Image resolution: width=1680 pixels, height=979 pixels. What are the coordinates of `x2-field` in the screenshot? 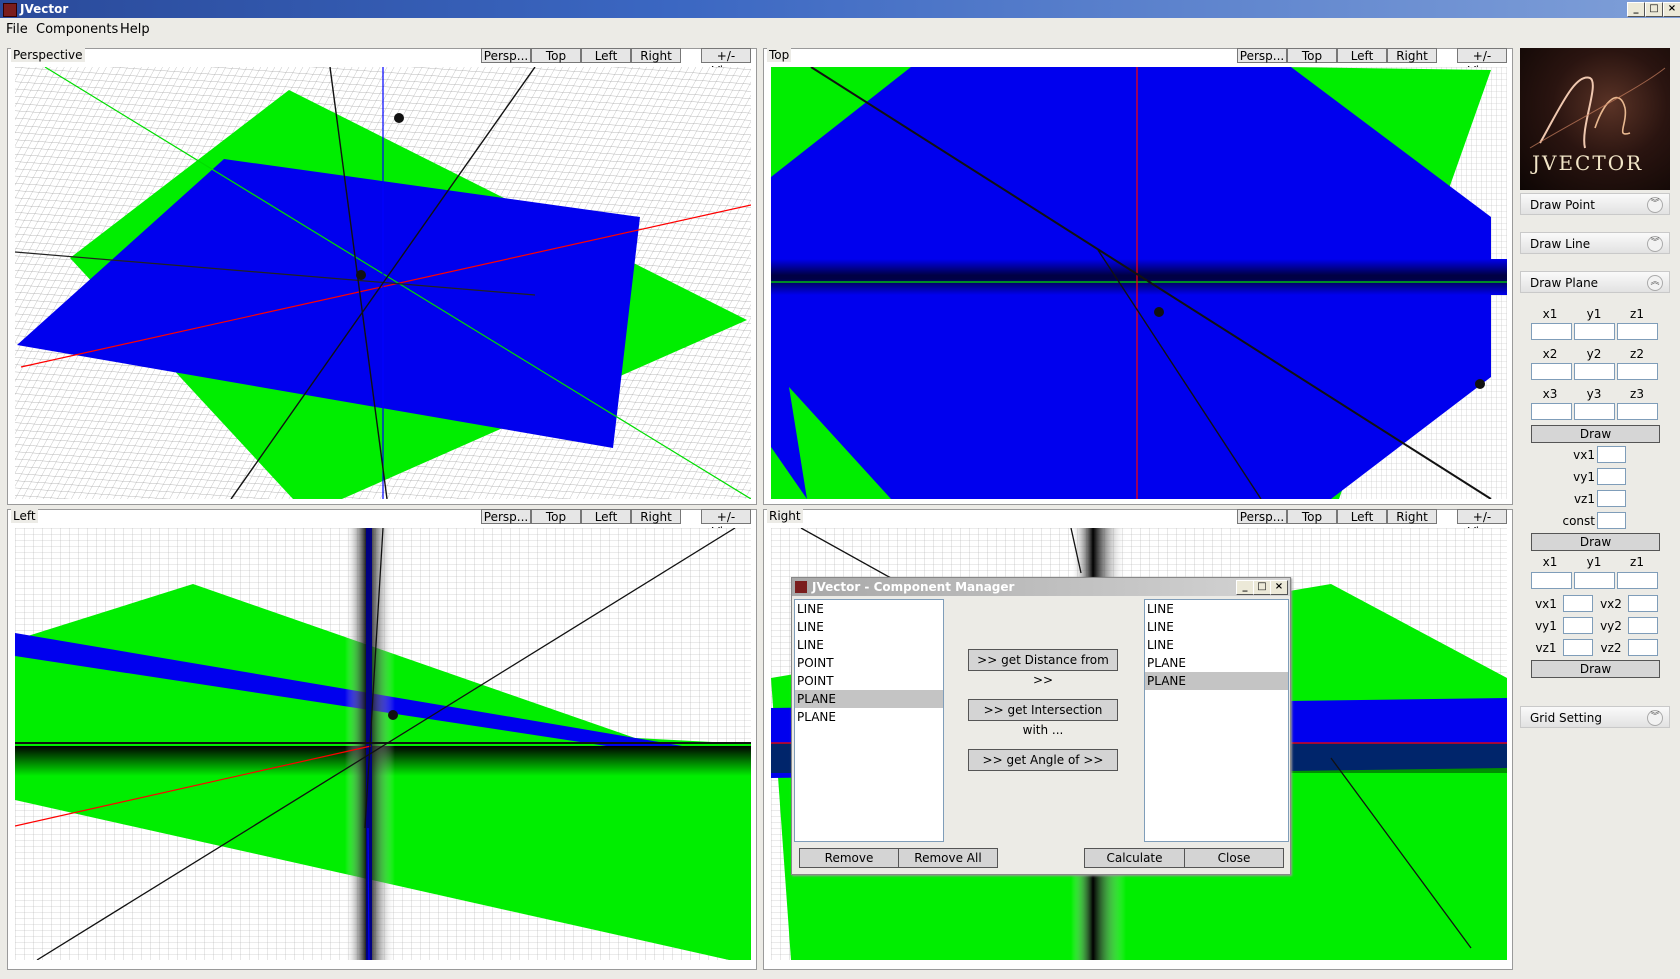 It's located at (1551, 371).